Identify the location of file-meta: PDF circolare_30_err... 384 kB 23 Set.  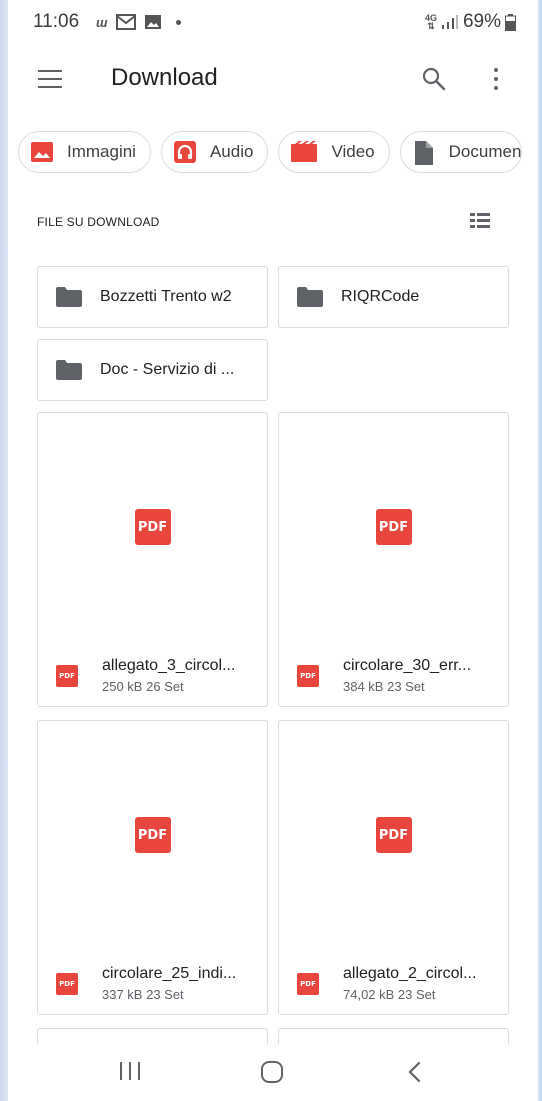
(393, 676).